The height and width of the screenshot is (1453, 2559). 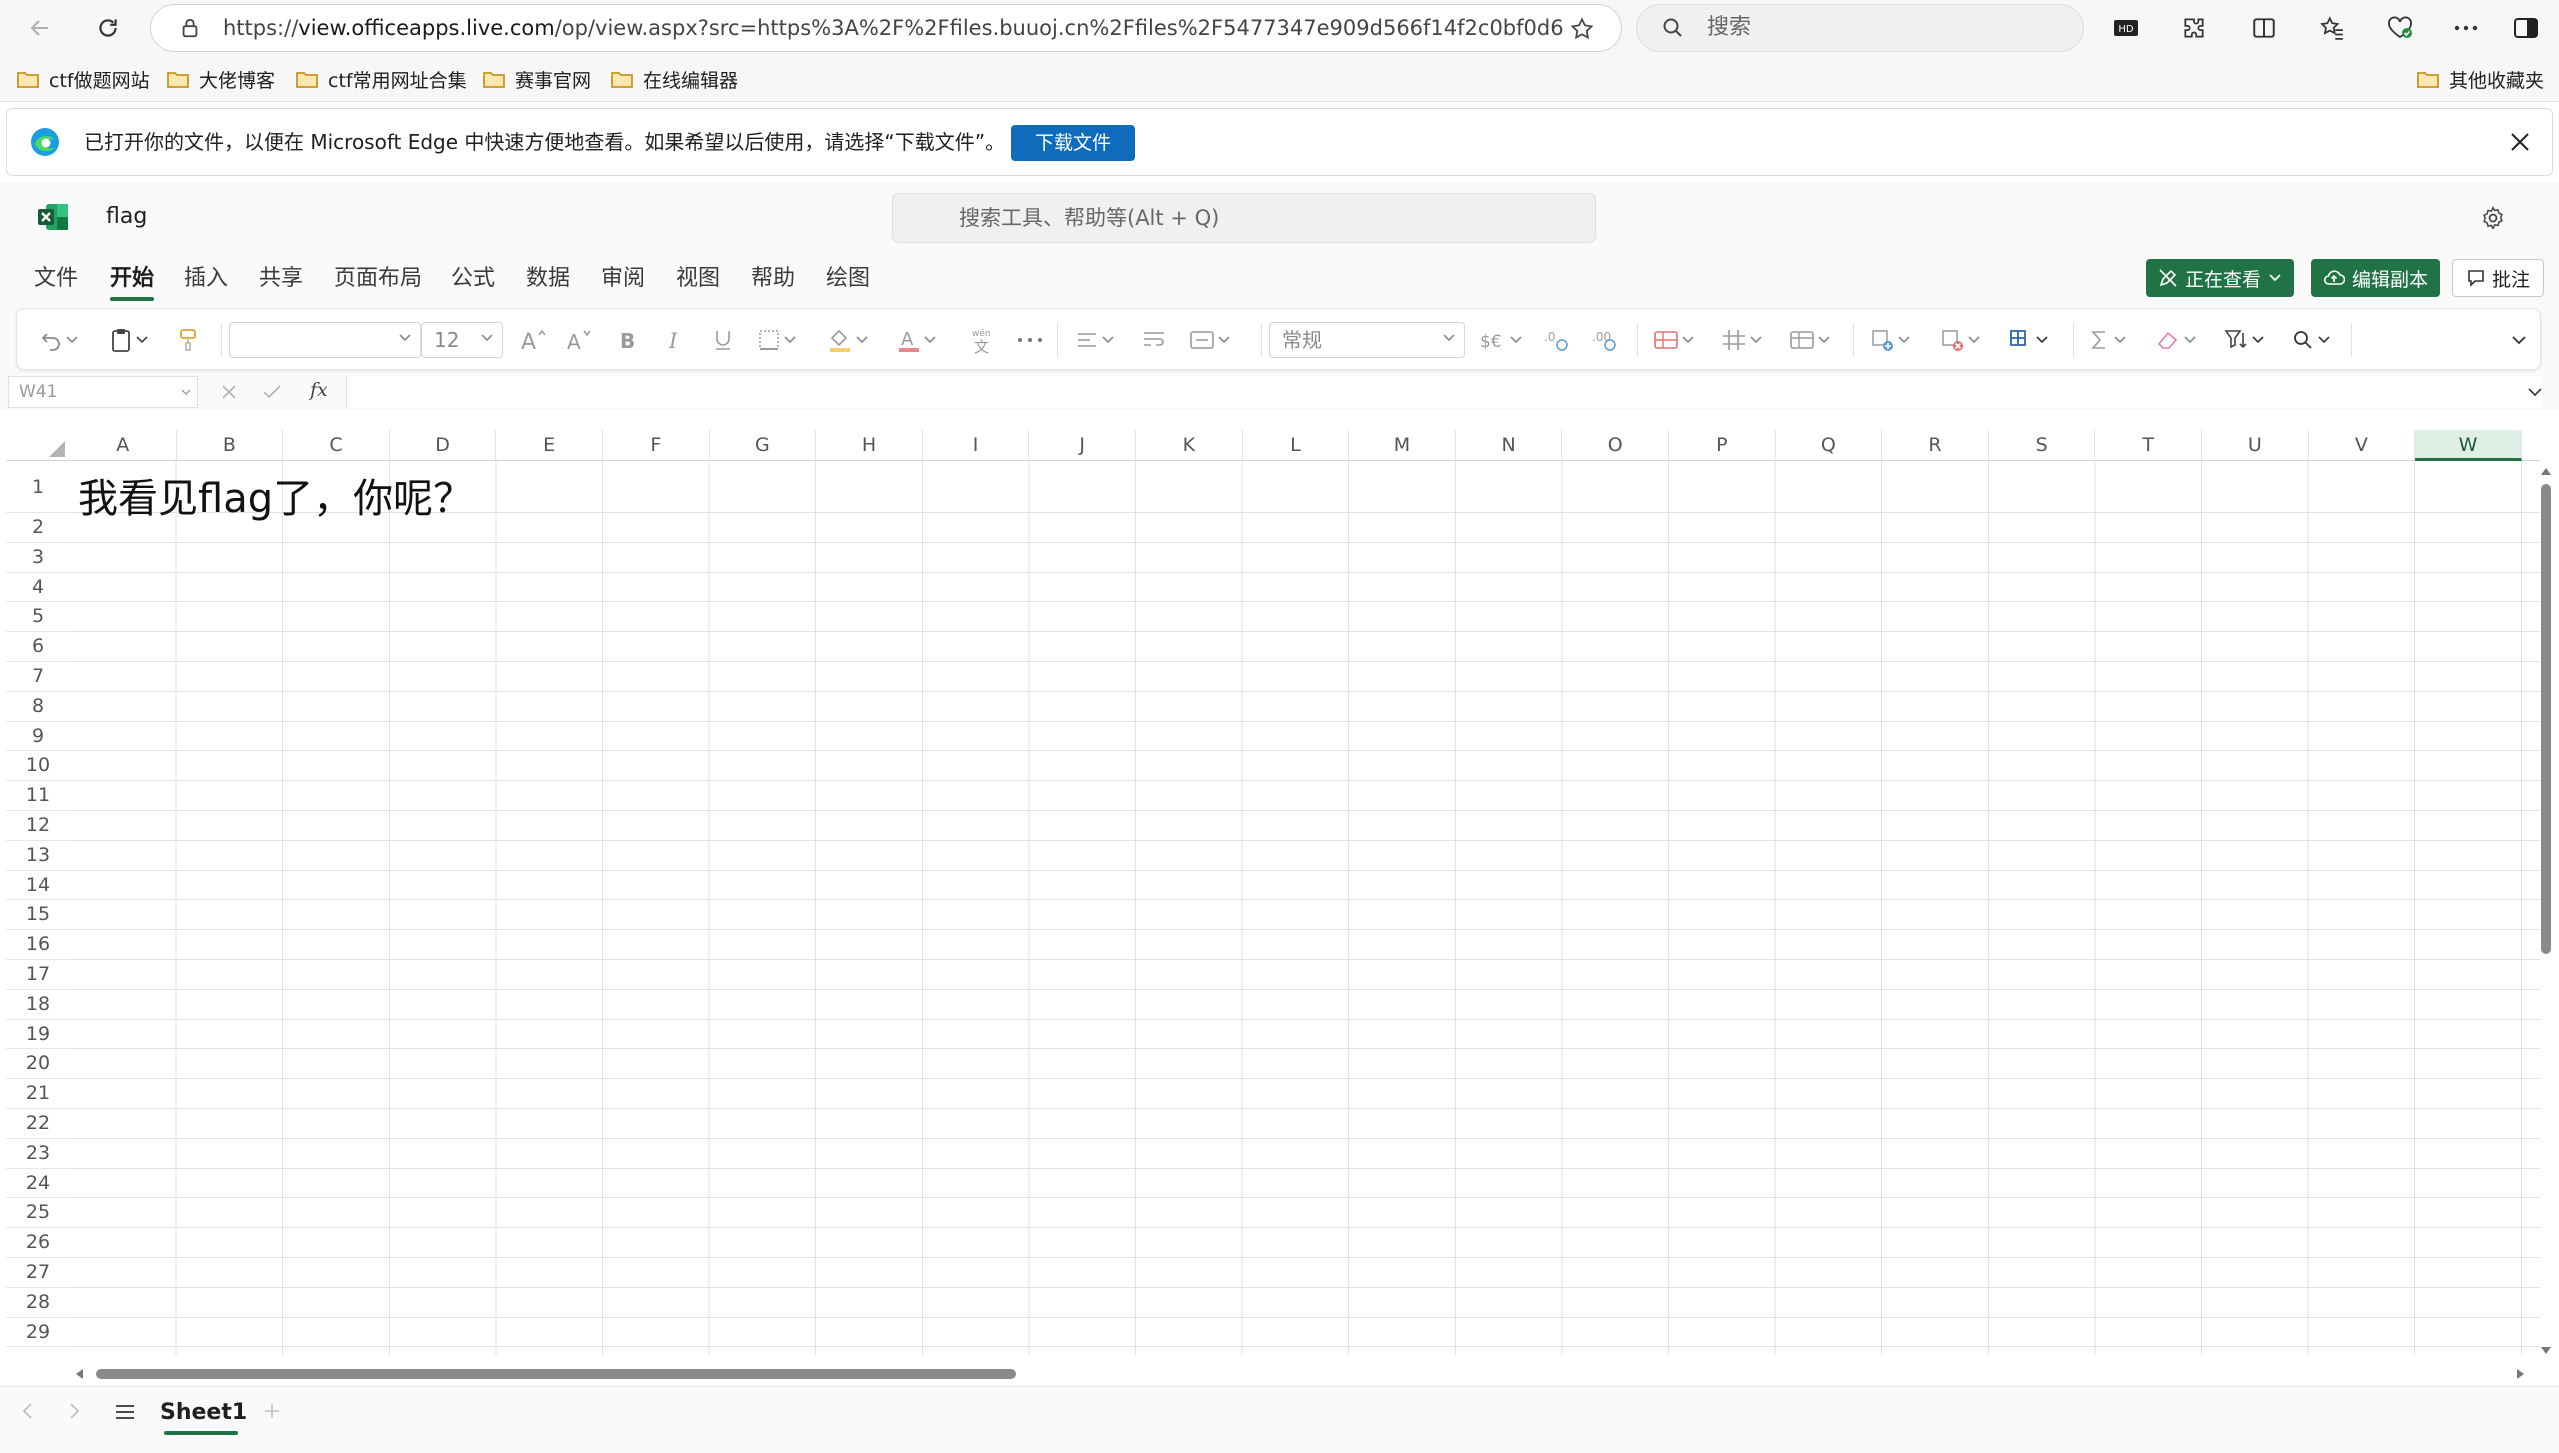 What do you see at coordinates (2546, 1351) in the screenshot?
I see `scroll-down-icon` at bounding box center [2546, 1351].